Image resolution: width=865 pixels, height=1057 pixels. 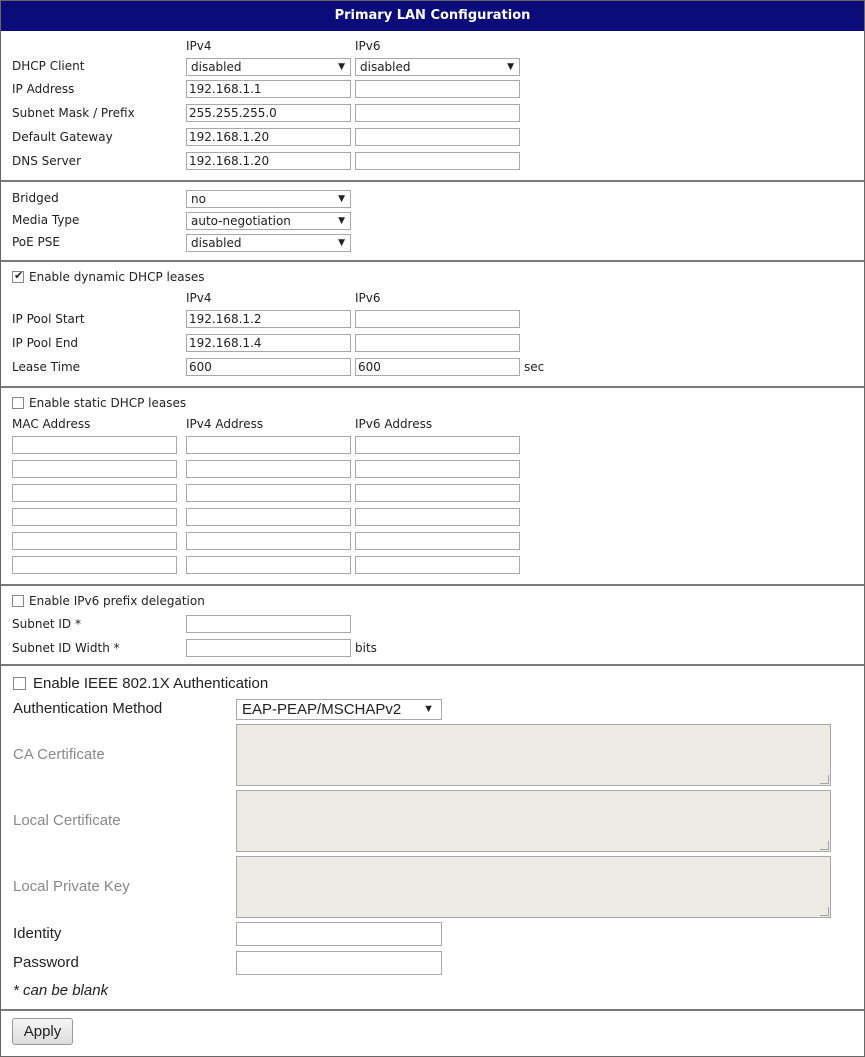 What do you see at coordinates (73, 113) in the screenshot?
I see `subnet-mask-label: Subnet Mask / Prefix` at bounding box center [73, 113].